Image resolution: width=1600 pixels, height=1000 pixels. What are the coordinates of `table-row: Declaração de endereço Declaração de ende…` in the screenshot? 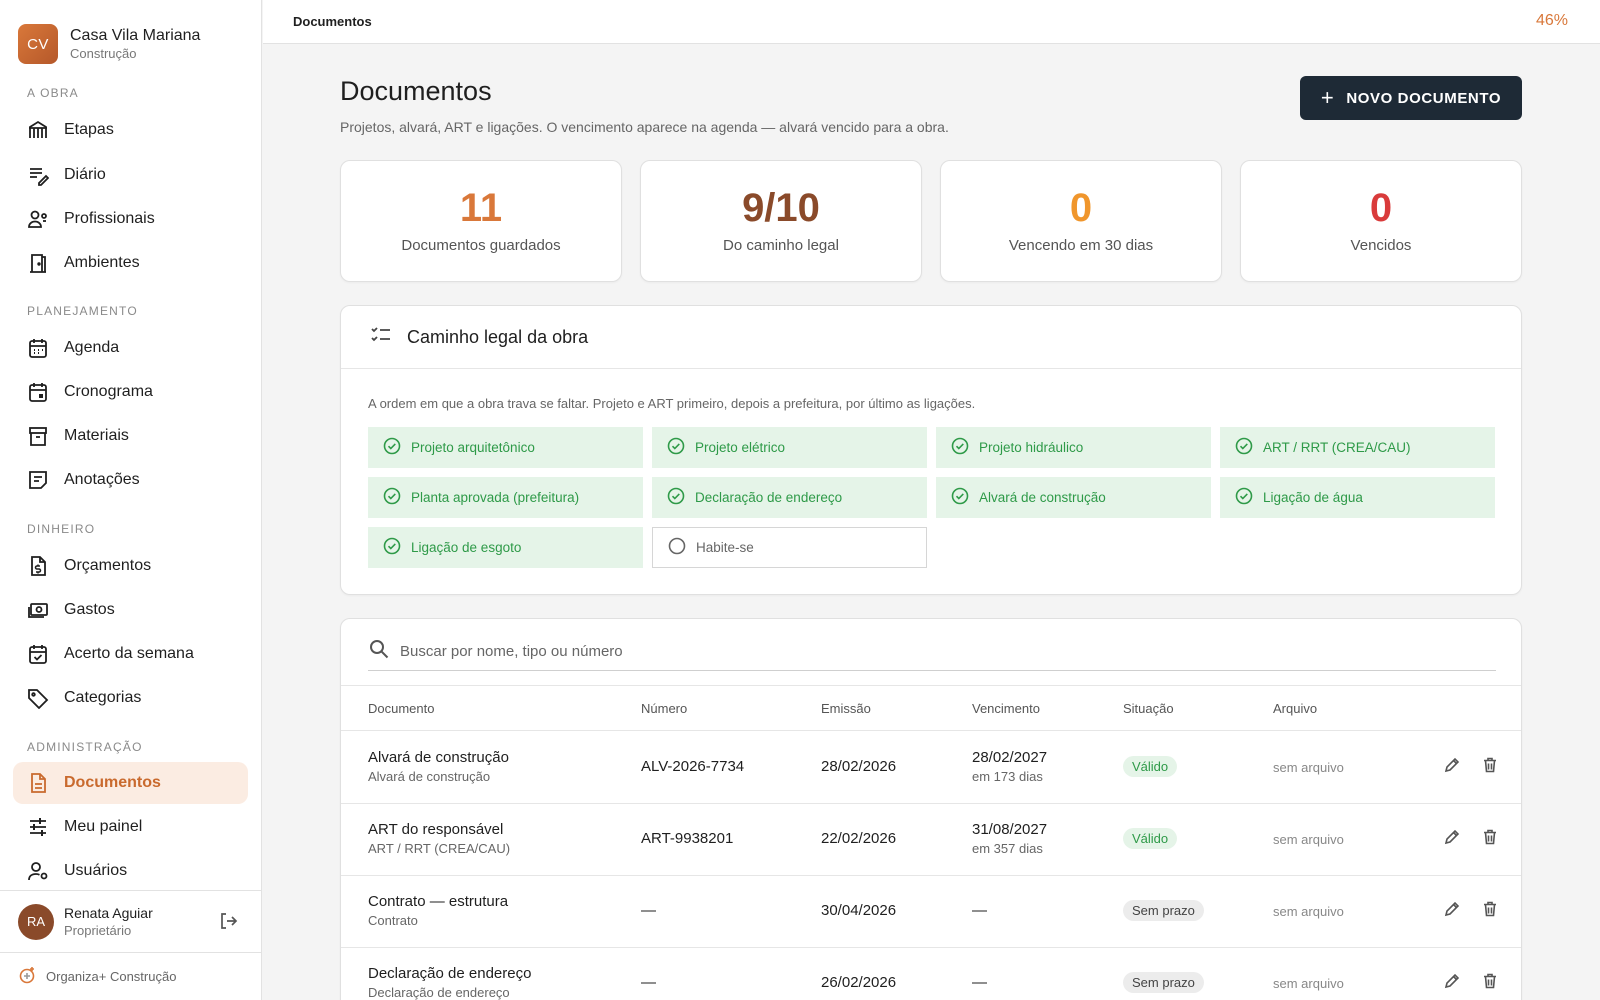 It's located at (931, 974).